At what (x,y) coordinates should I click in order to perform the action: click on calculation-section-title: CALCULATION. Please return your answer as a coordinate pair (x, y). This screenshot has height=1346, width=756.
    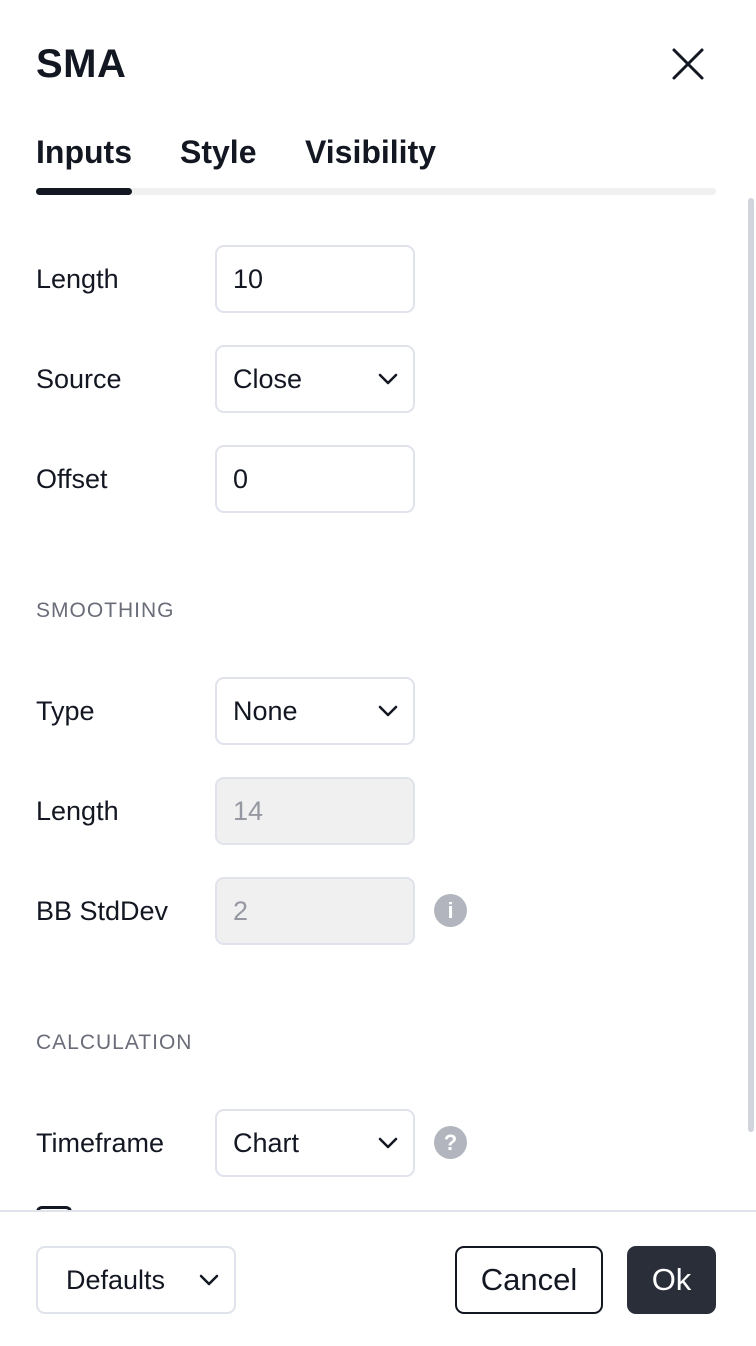
    Looking at the image, I should click on (114, 1042).